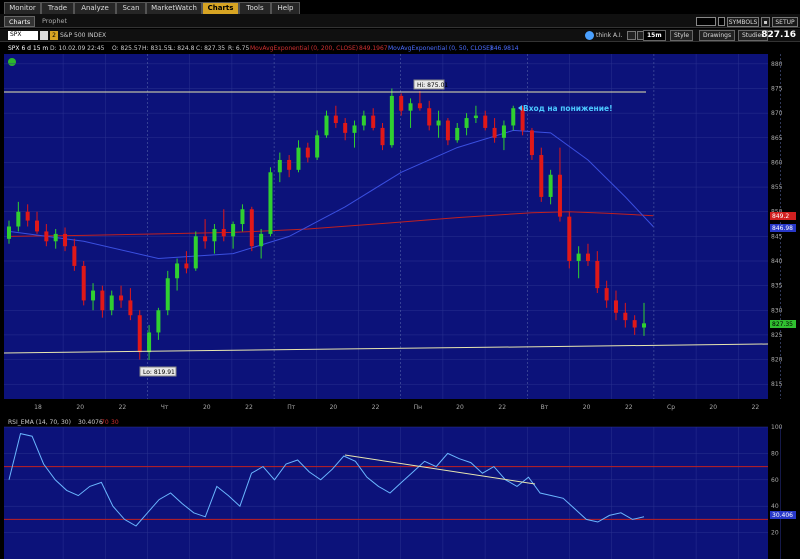  I want to click on tab-analyze: Analyze, so click(95, 8).